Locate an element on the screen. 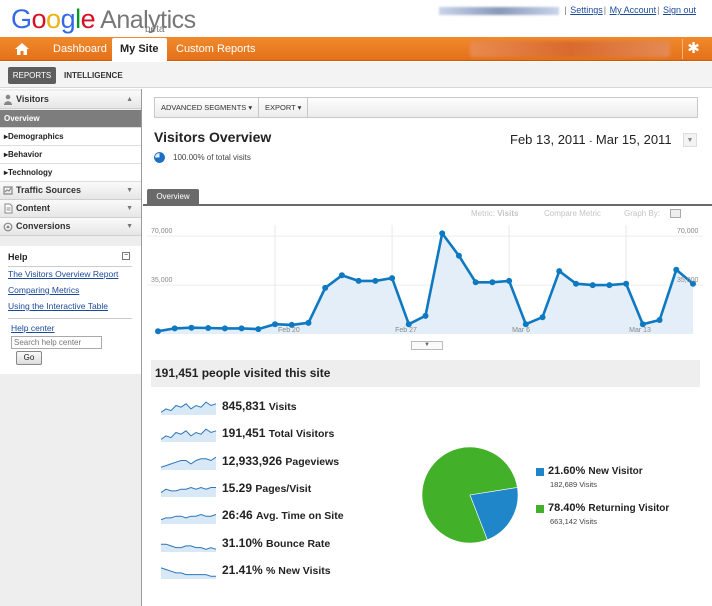 The height and width of the screenshot is (606, 712). percent-of-total: 100.00% of total visits is located at coordinates (212, 157).